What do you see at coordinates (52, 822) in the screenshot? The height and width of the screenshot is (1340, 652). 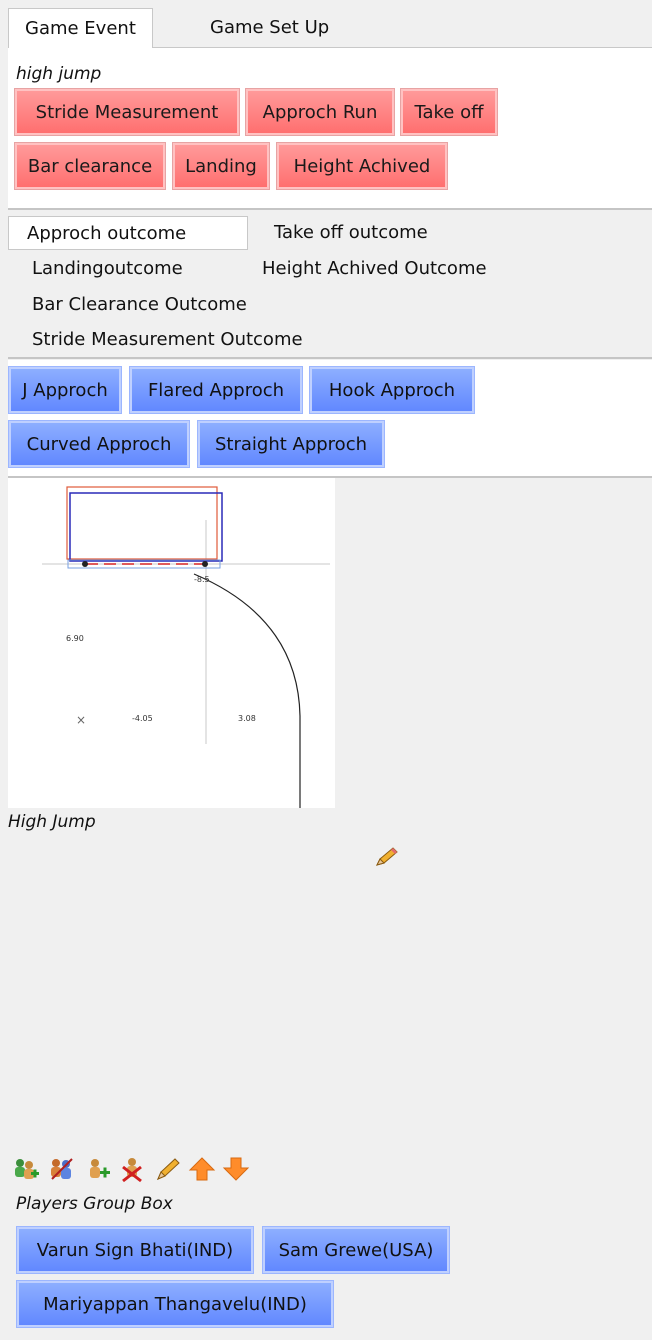 I see `section-label: High Jump` at bounding box center [52, 822].